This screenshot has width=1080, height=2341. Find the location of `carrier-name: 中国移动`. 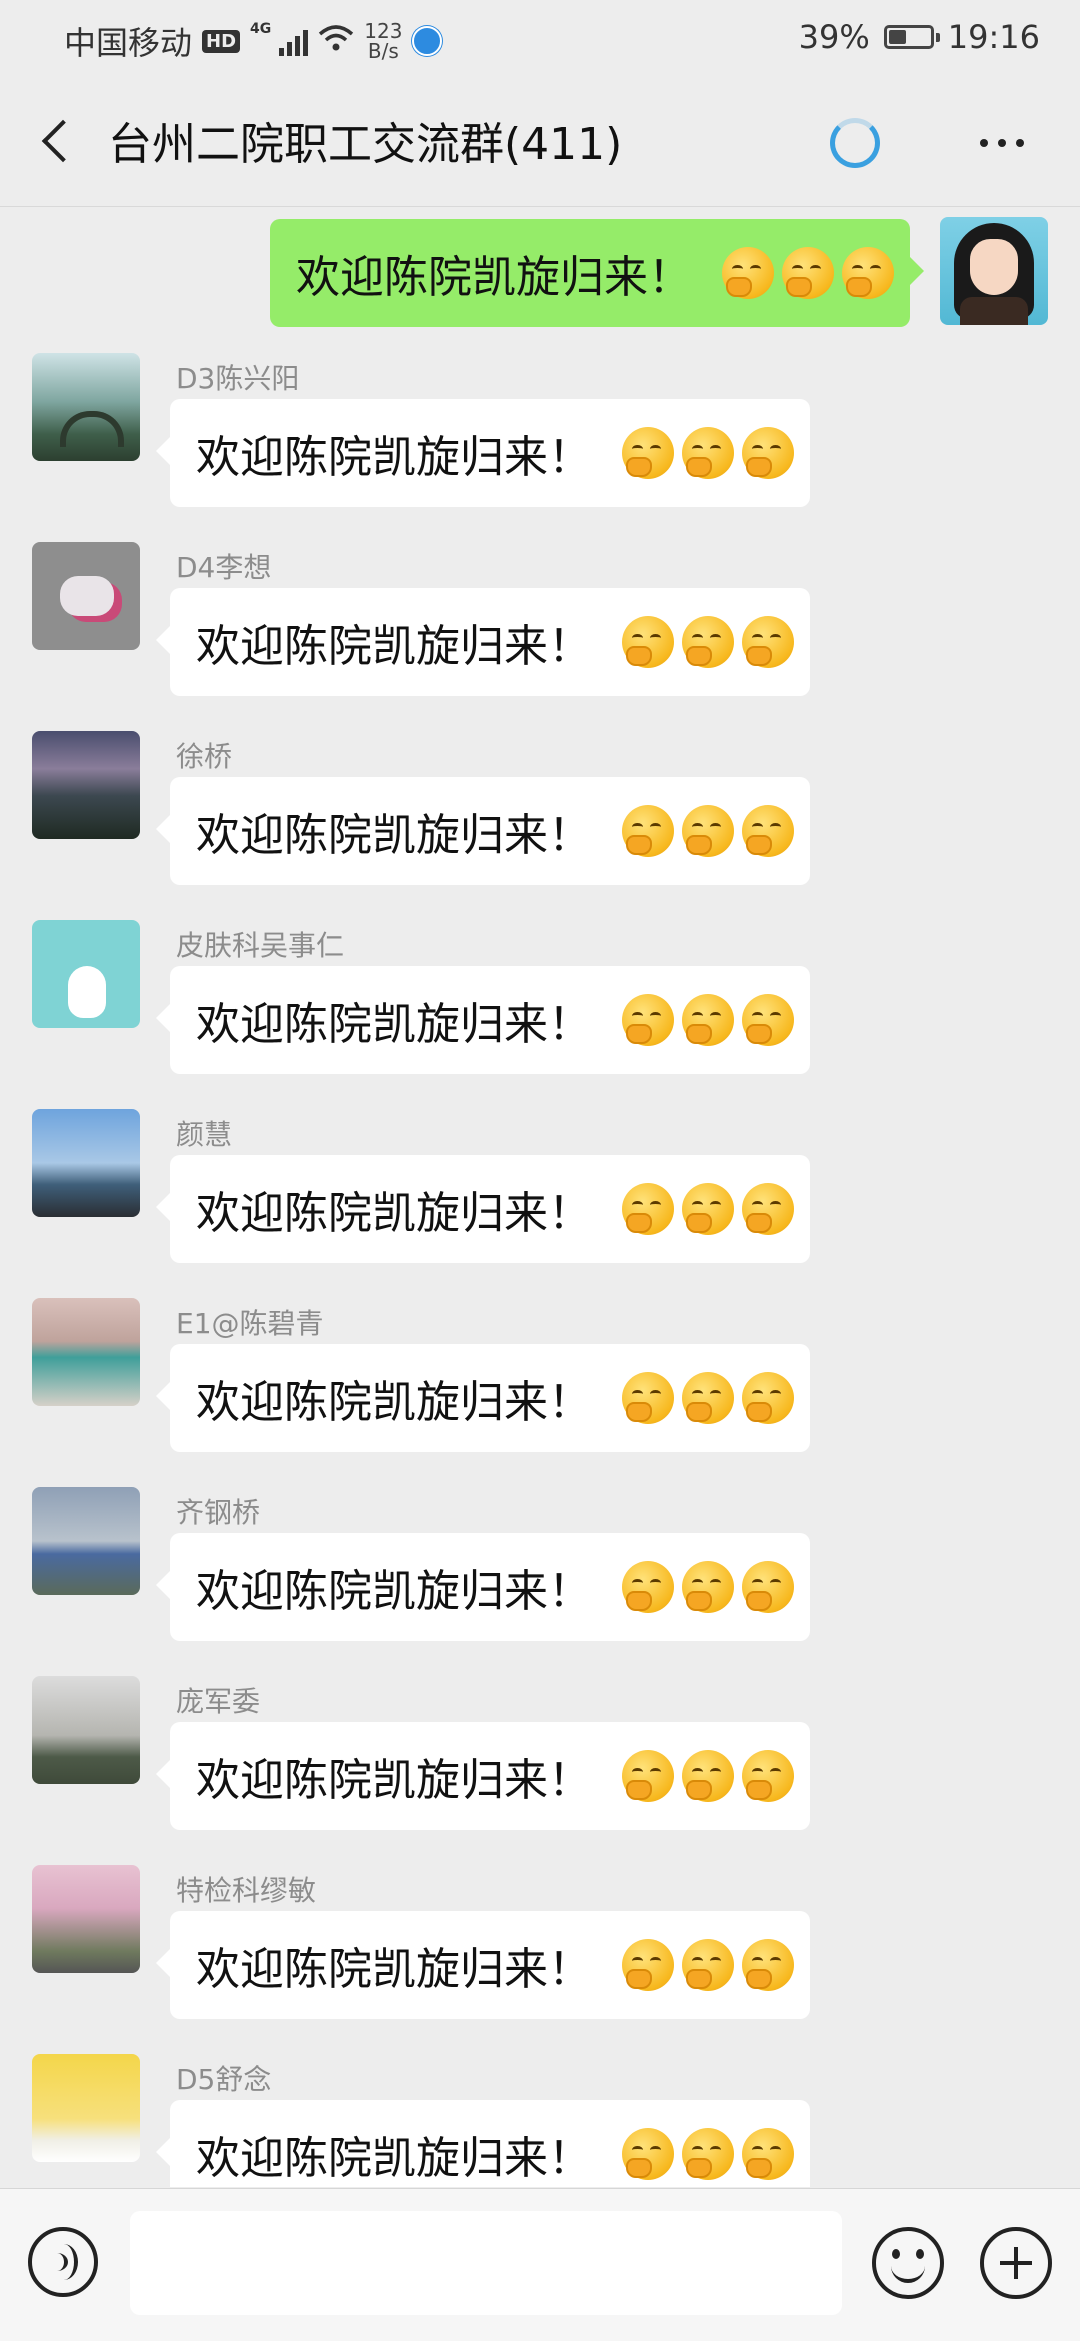

carrier-name: 中国移动 is located at coordinates (128, 43).